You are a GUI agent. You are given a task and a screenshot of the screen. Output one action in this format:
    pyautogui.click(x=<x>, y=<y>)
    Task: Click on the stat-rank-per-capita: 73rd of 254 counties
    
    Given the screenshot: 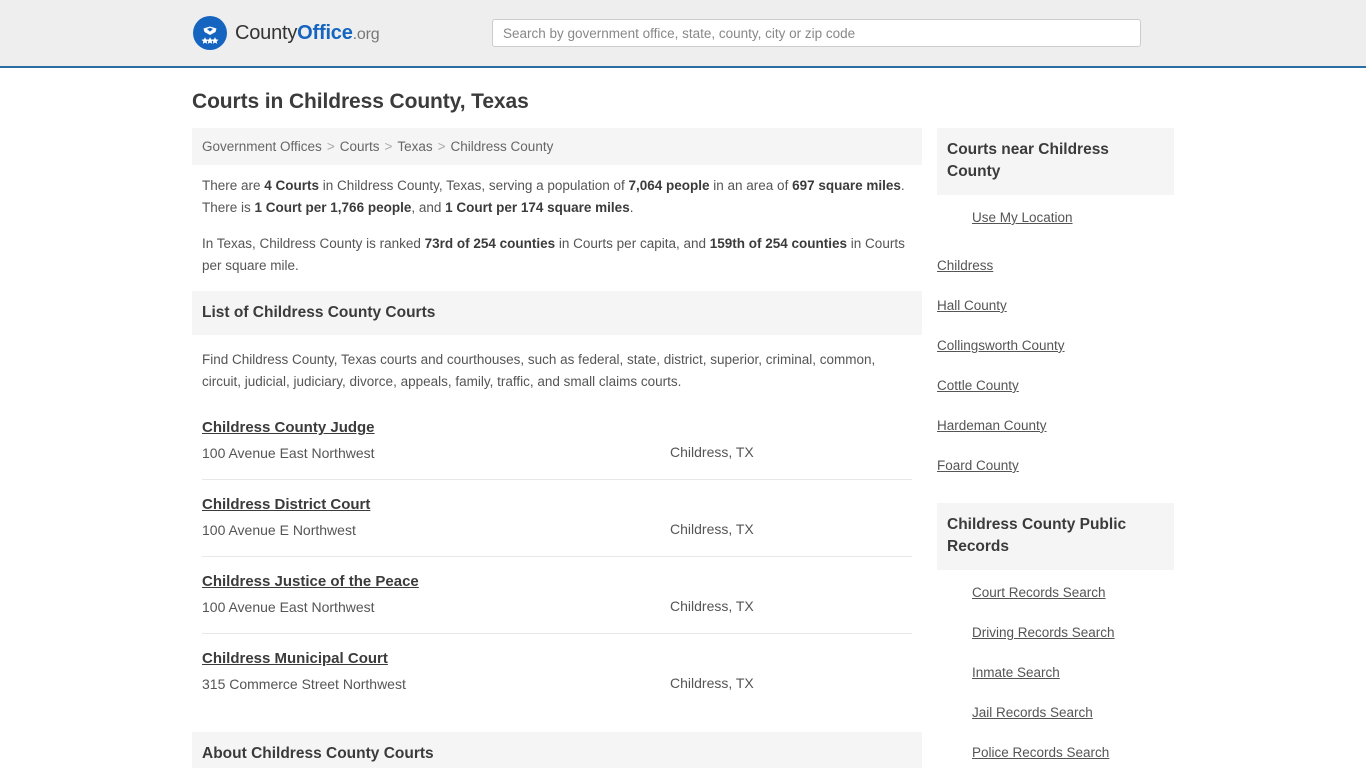 What is the action you would take?
    pyautogui.click(x=490, y=243)
    